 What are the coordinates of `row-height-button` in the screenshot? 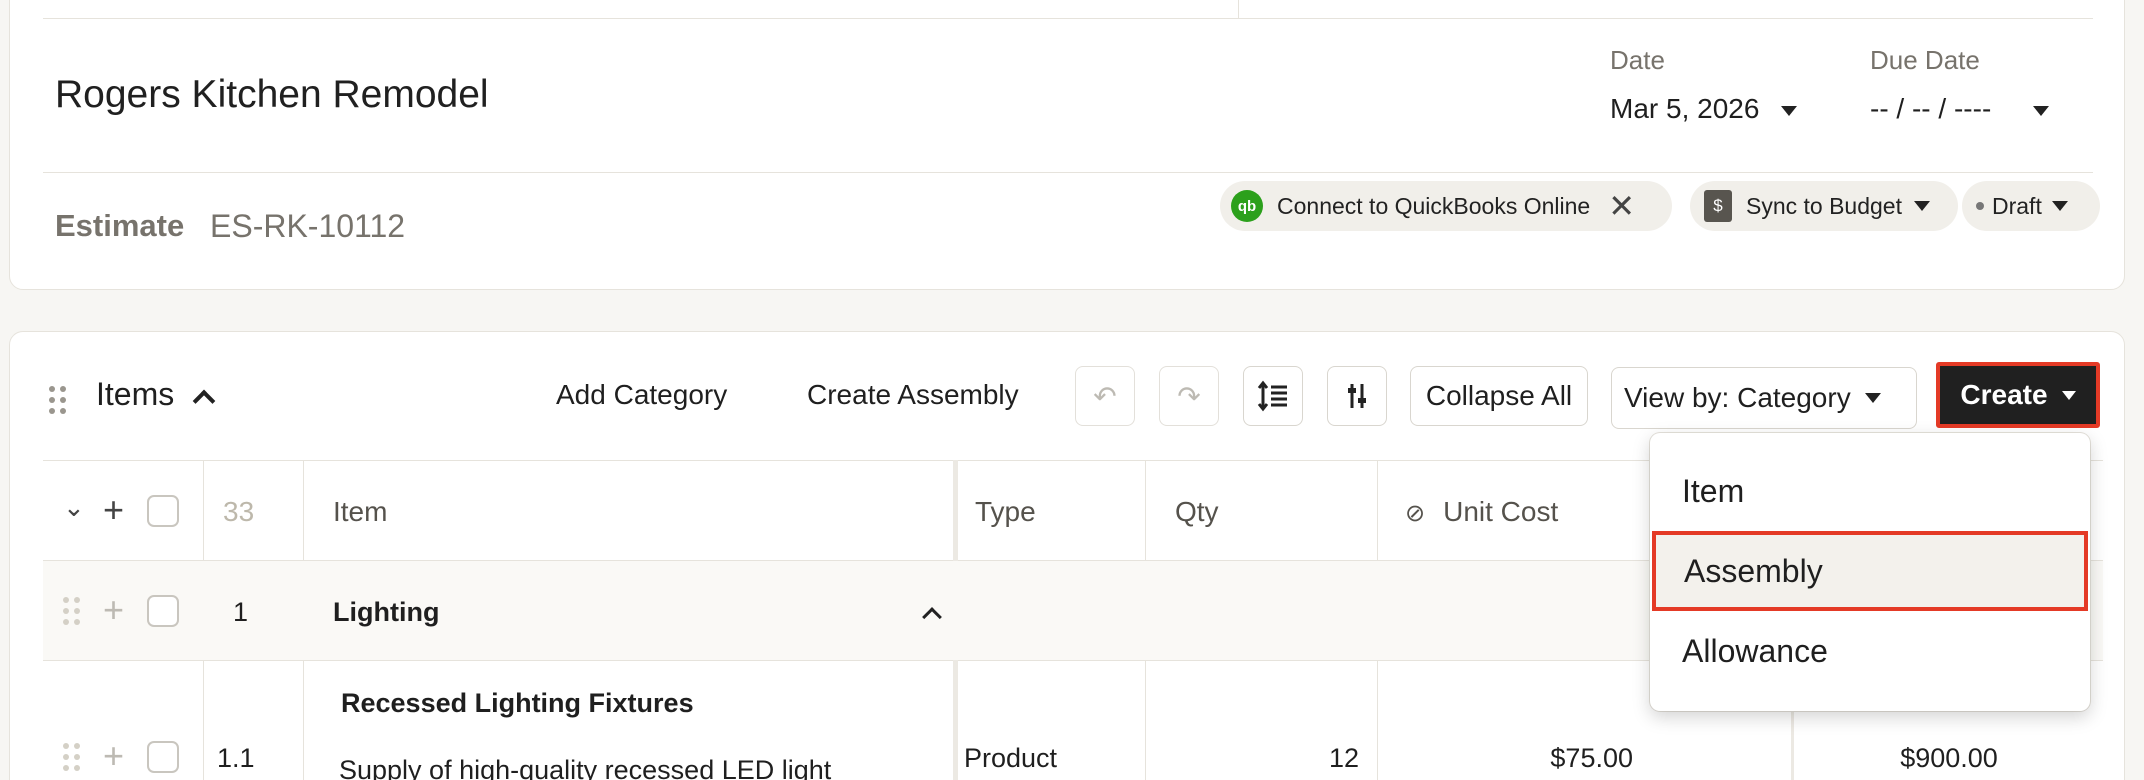 It's located at (1273, 396).